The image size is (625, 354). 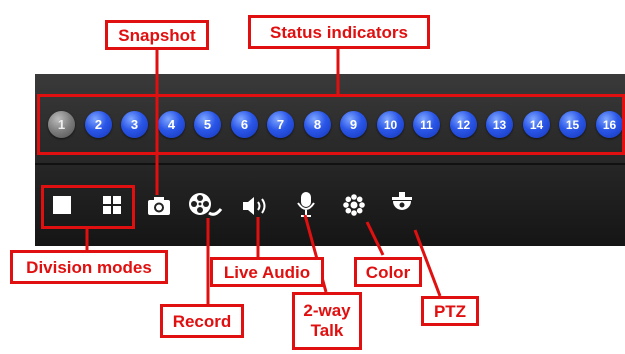 I want to click on division-modes-callout-label: Division modes, so click(x=89, y=267).